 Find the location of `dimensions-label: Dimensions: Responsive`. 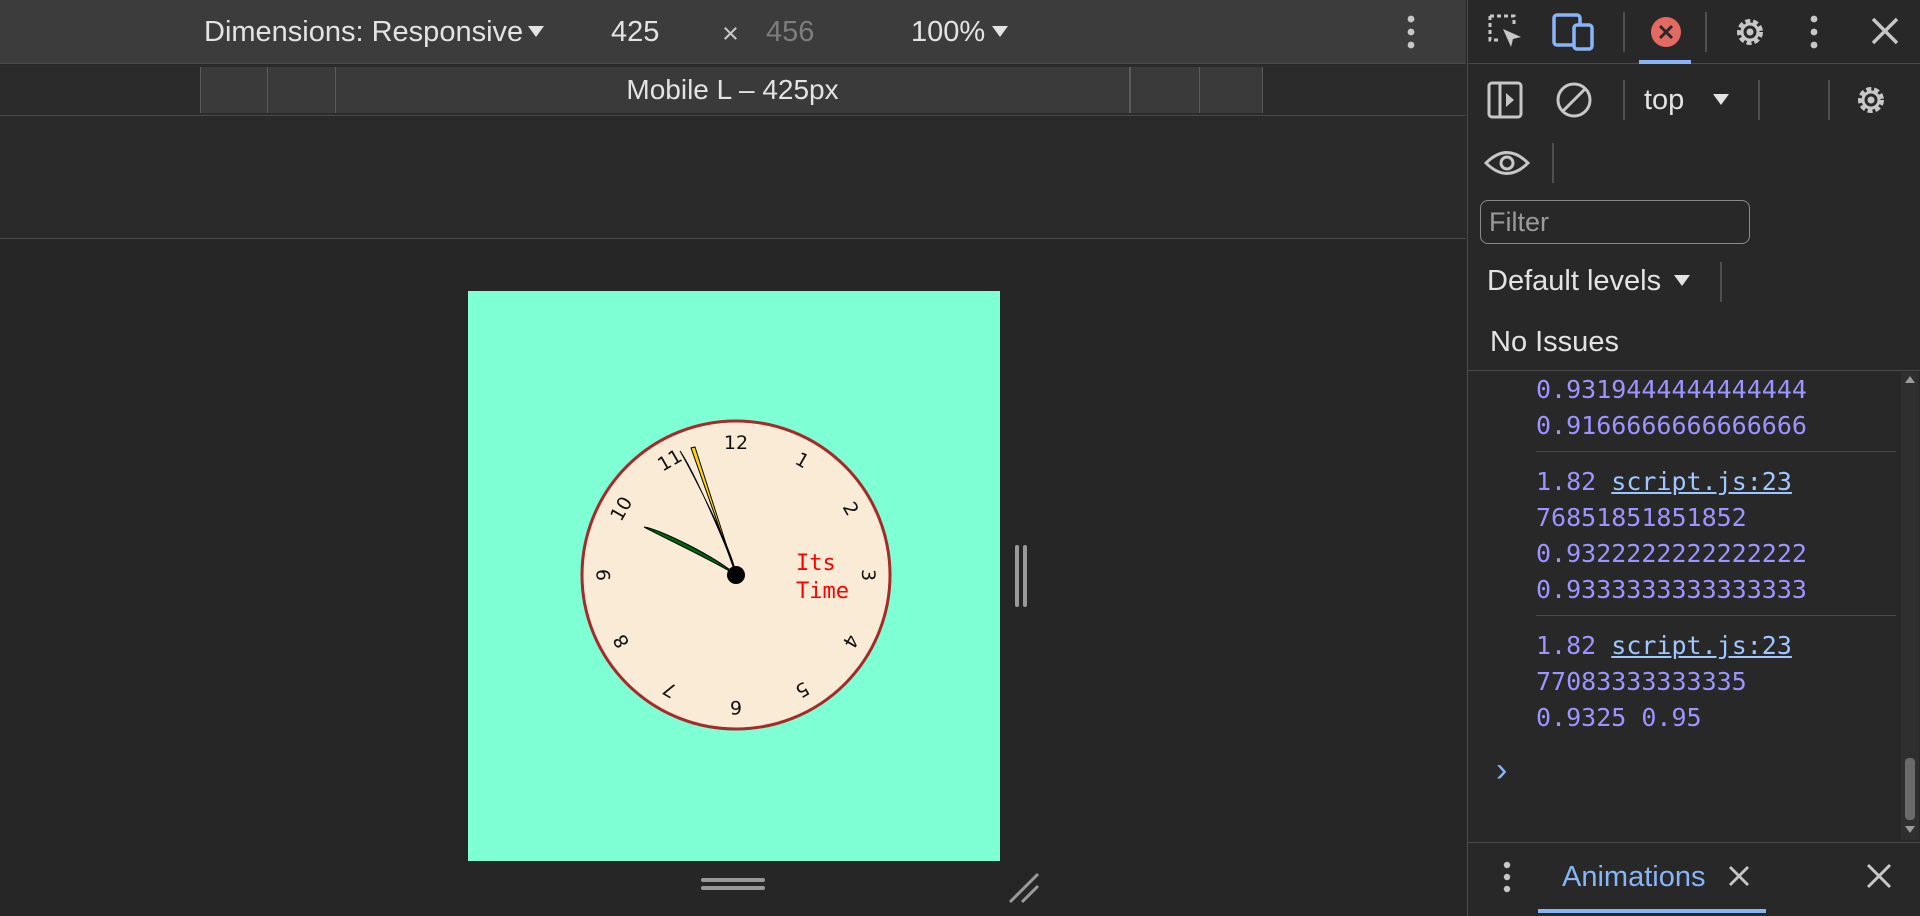

dimensions-label: Dimensions: Responsive is located at coordinates (364, 32).